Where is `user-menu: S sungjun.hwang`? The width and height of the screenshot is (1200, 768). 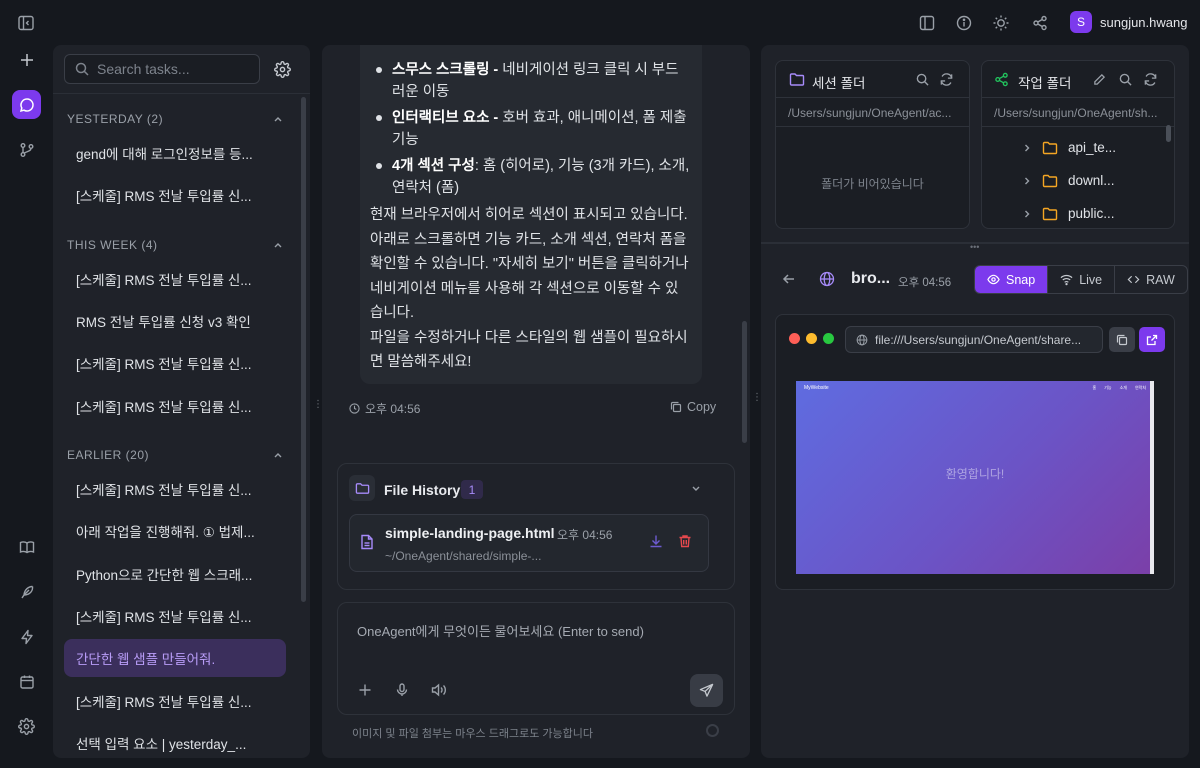
user-menu: S sungjun.hwang is located at coordinates (1128, 22).